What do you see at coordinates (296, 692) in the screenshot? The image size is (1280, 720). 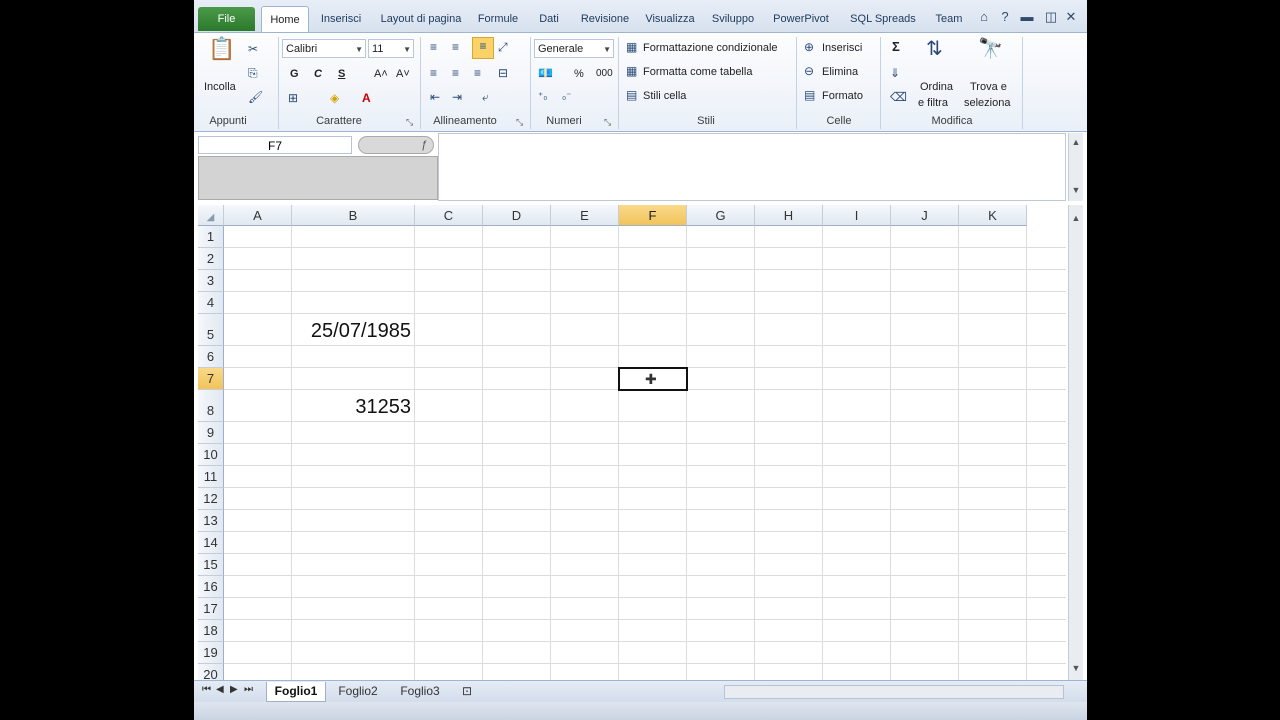 I see `sheet-tab-foglio1: Foglio1` at bounding box center [296, 692].